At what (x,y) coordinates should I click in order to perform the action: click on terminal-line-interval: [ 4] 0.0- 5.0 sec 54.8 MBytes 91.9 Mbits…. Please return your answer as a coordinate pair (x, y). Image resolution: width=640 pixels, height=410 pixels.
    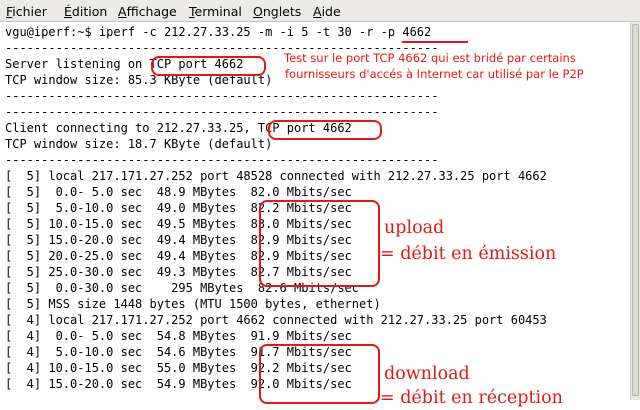
    Looking at the image, I should click on (178, 336).